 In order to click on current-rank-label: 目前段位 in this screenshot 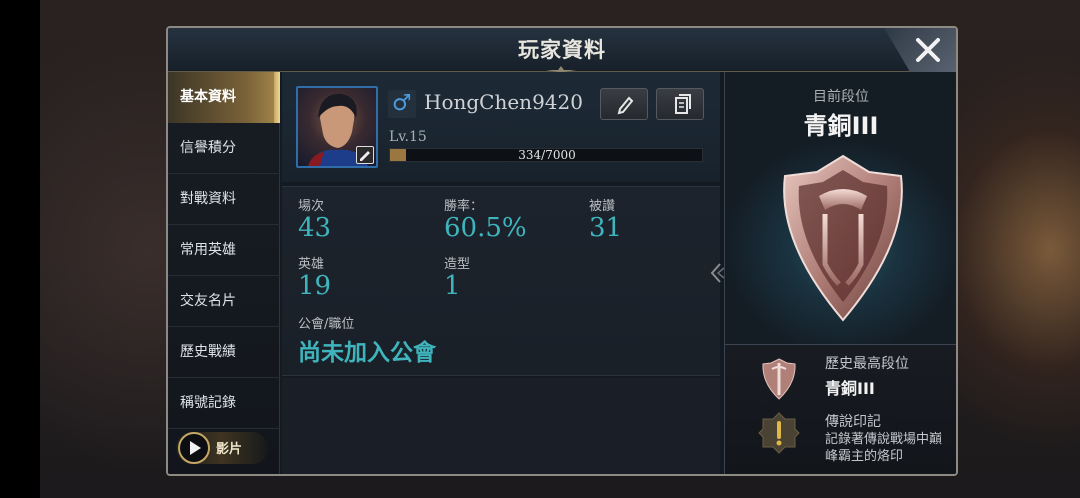, I will do `click(841, 97)`.